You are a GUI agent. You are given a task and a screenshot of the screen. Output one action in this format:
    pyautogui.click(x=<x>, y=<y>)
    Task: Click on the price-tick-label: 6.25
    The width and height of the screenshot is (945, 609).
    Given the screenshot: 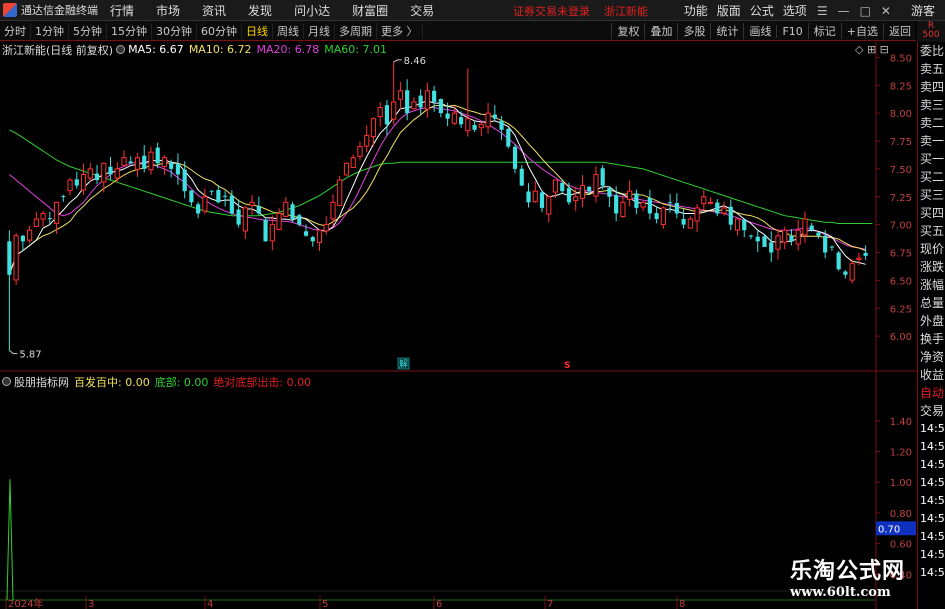 What is the action you would take?
    pyautogui.click(x=901, y=309)
    